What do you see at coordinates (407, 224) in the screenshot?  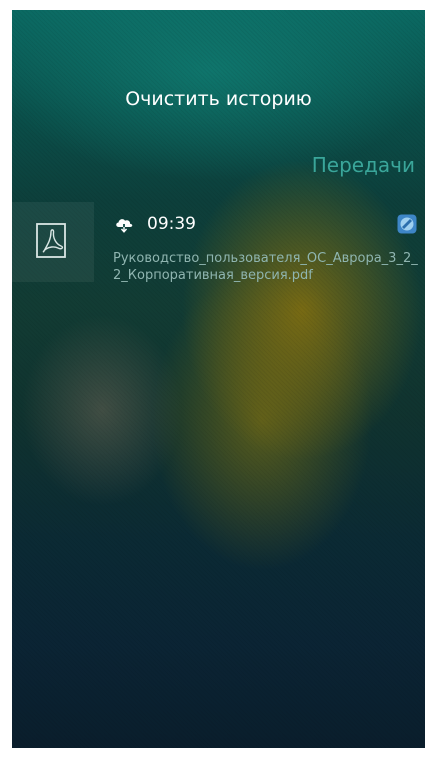 I see `sync-service-icon` at bounding box center [407, 224].